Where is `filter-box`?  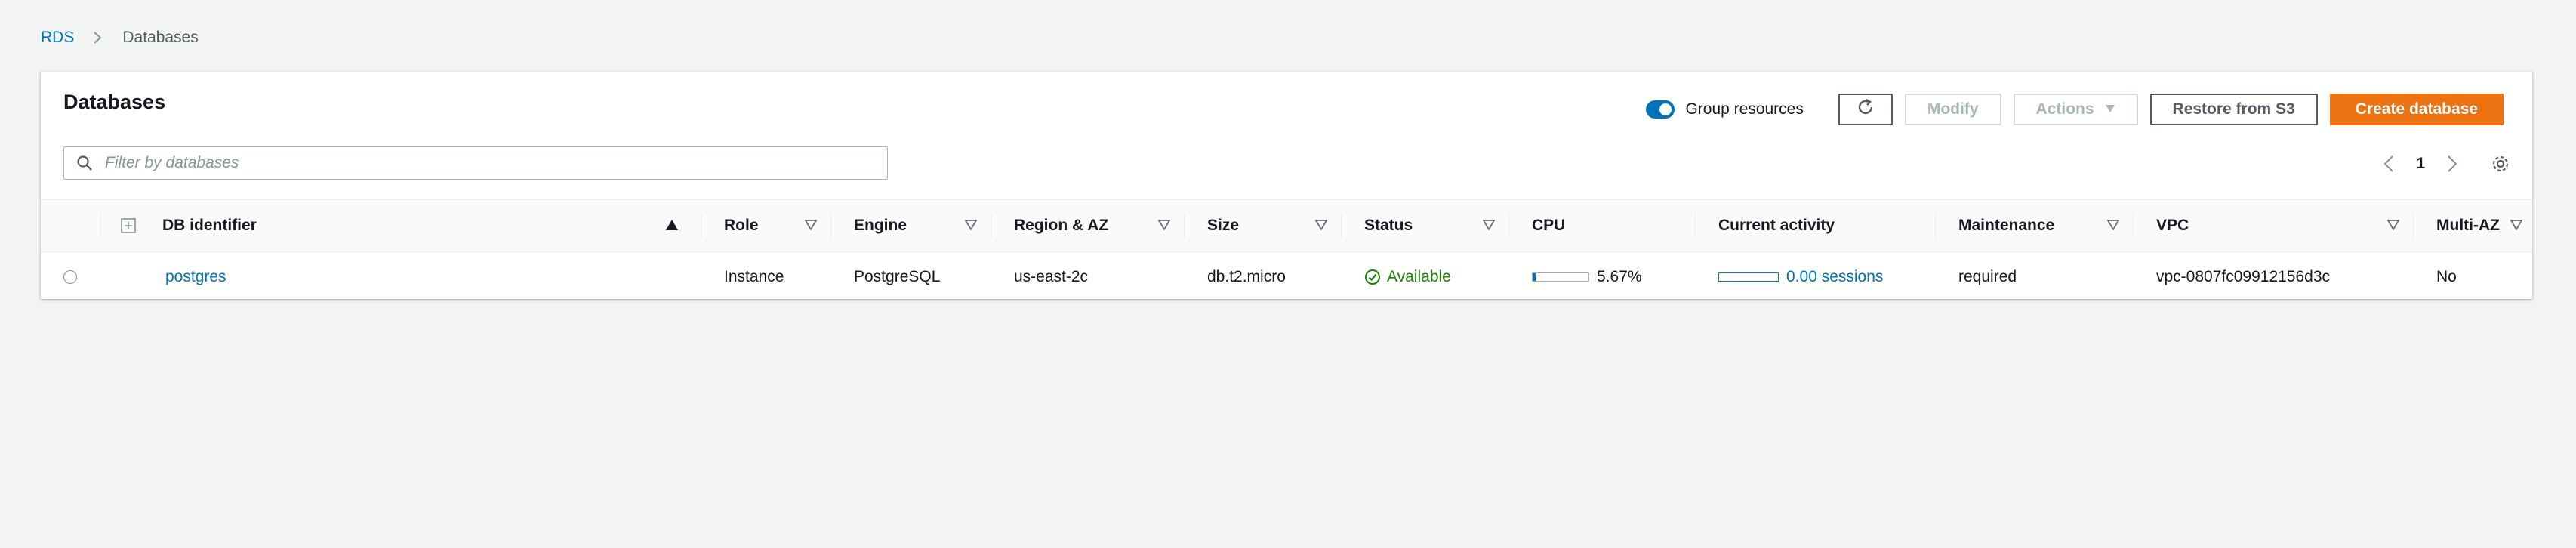
filter-box is located at coordinates (475, 163).